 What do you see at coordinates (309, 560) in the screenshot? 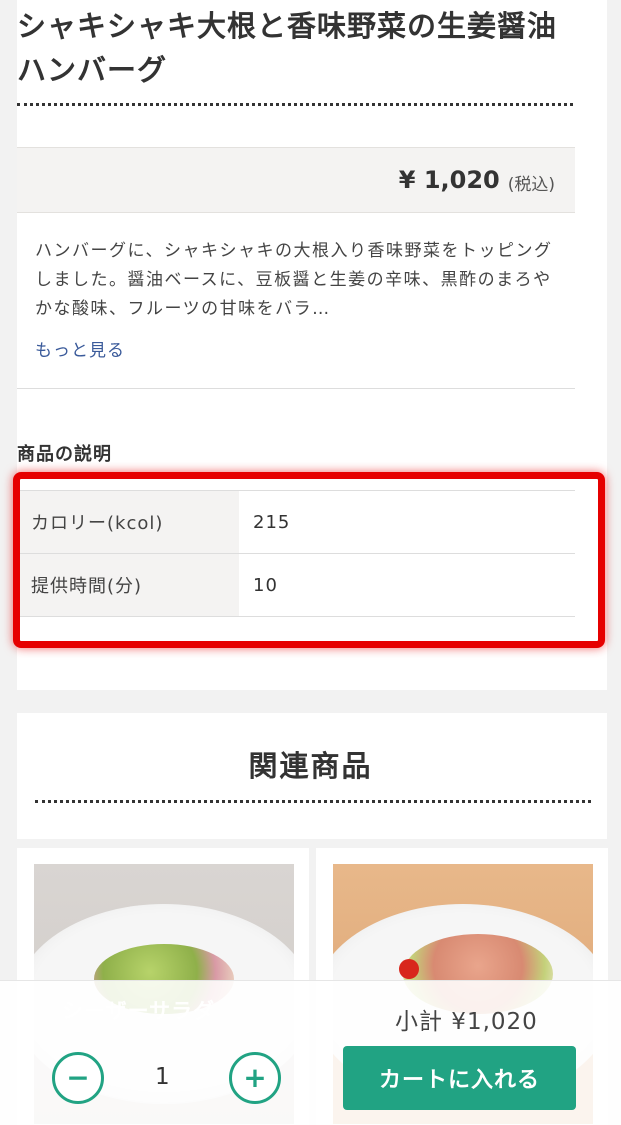
I see `highlight-box` at bounding box center [309, 560].